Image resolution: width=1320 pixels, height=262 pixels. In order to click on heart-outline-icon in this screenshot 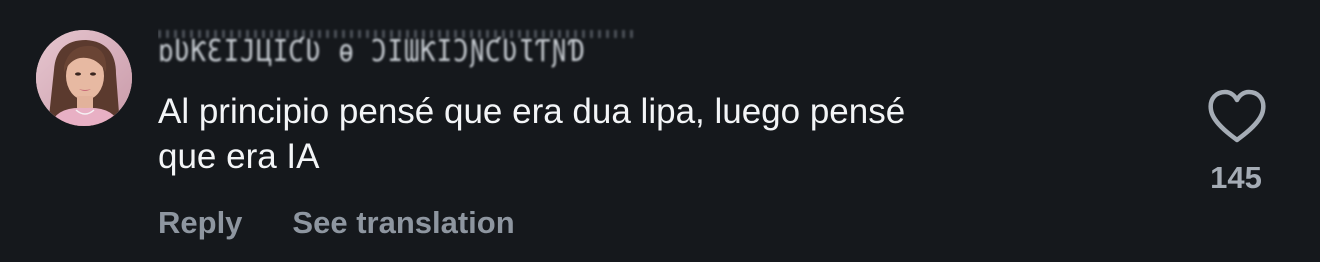, I will do `click(1237, 116)`.